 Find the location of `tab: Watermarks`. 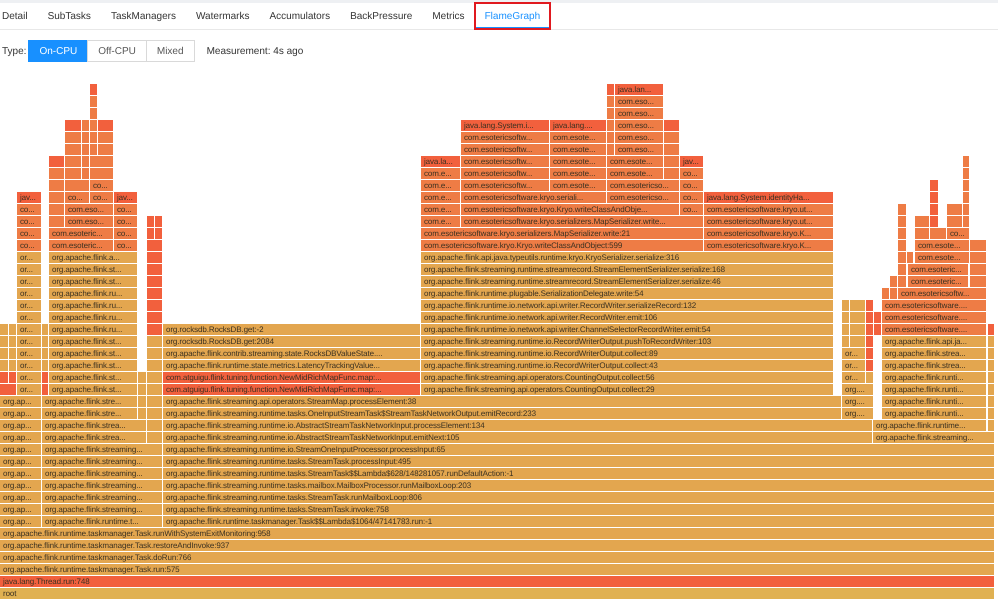

tab: Watermarks is located at coordinates (223, 16).